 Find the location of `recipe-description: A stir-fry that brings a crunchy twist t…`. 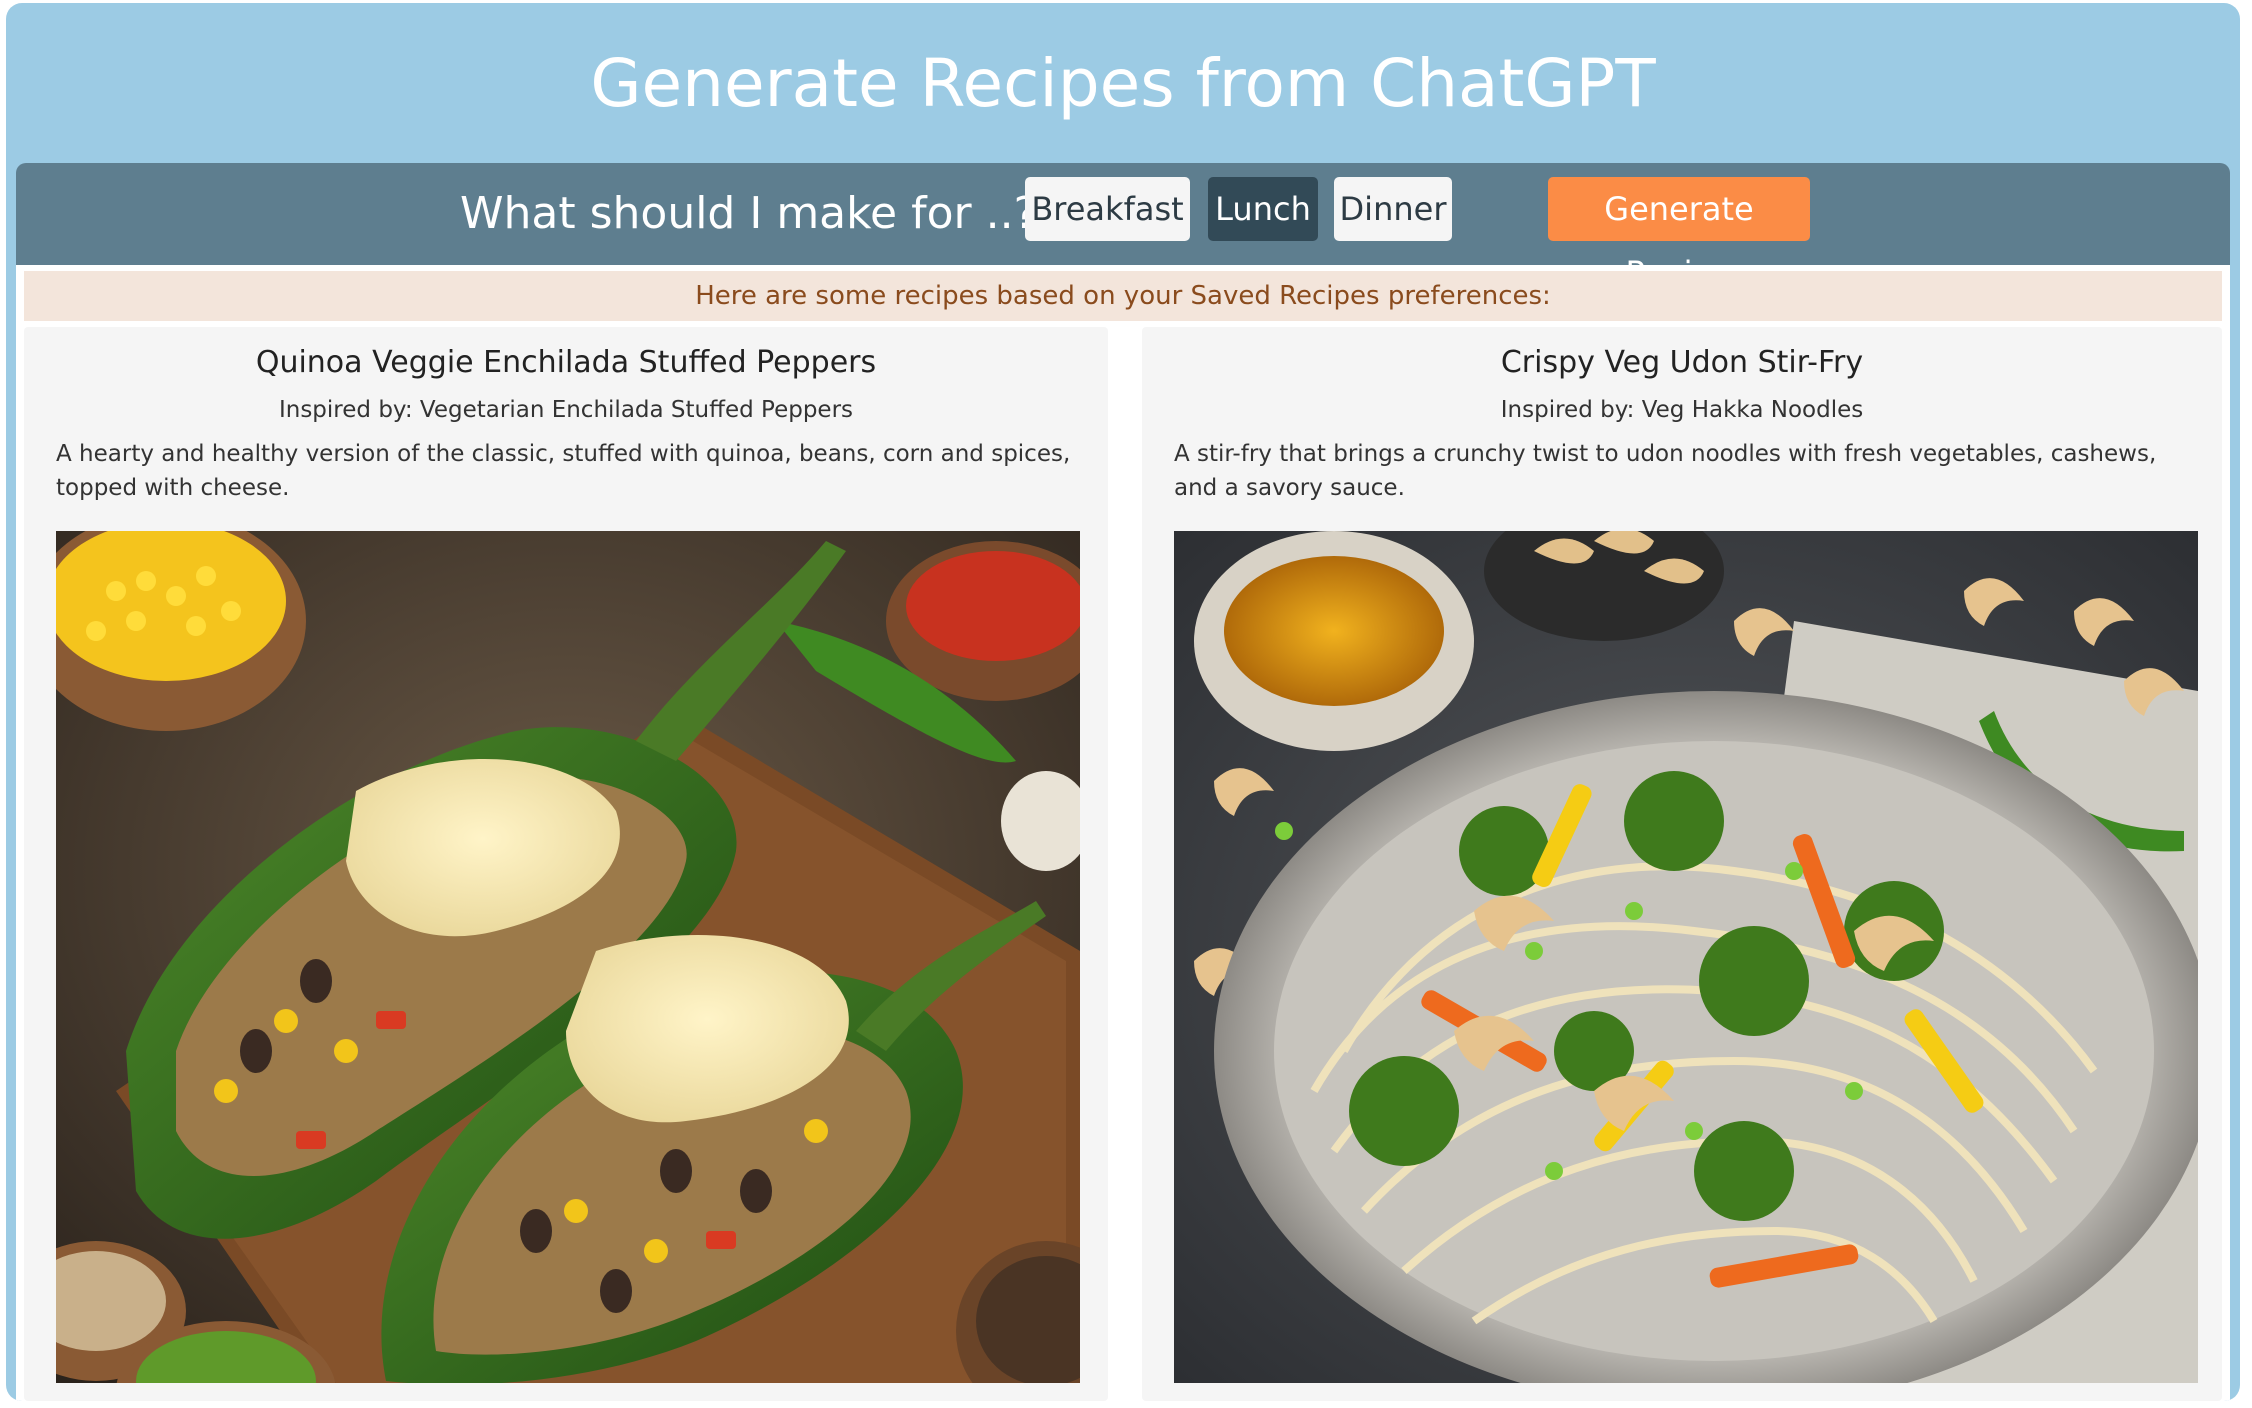

recipe-description: A stir-fry that brings a crunchy twist t… is located at coordinates (1665, 471).